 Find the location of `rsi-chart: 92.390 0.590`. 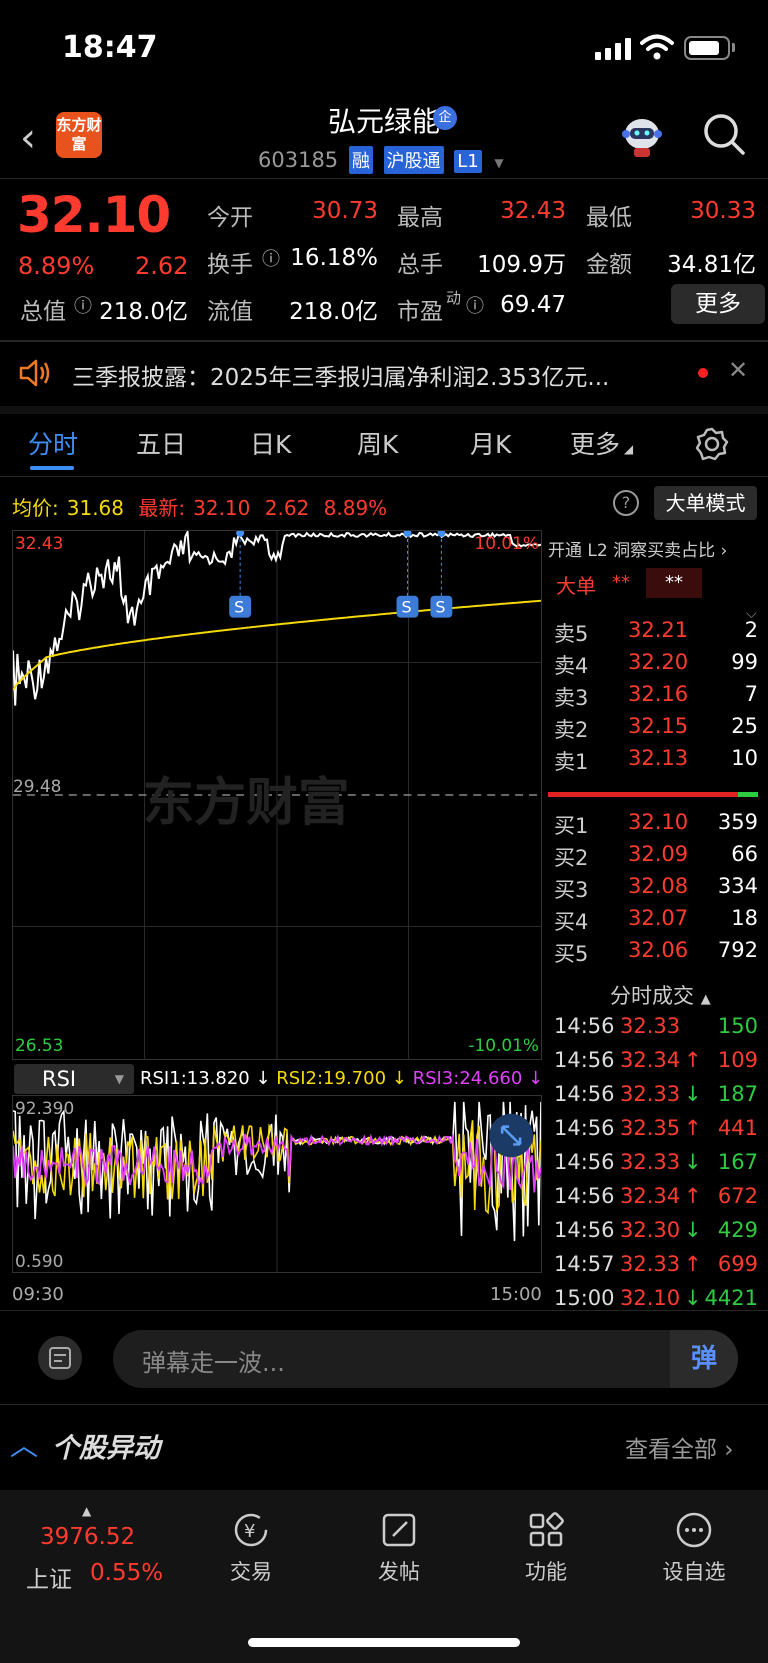

rsi-chart: 92.390 0.590 is located at coordinates (277, 1184).